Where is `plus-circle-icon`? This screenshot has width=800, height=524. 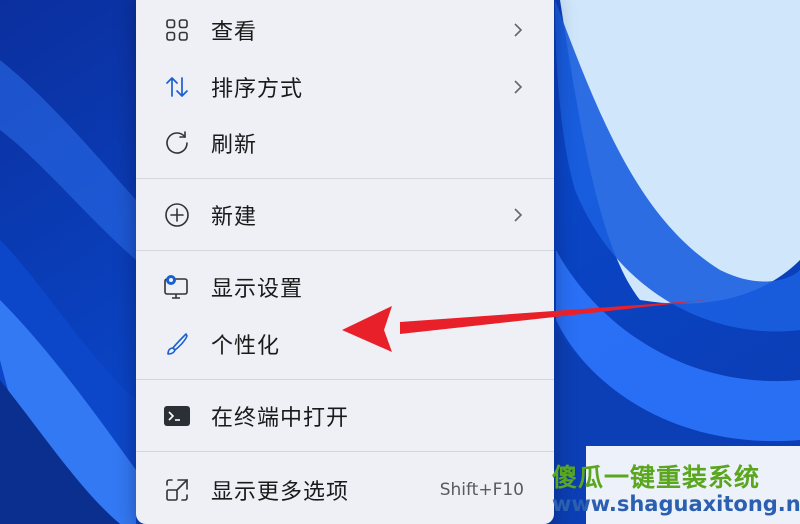
plus-circle-icon is located at coordinates (177, 215).